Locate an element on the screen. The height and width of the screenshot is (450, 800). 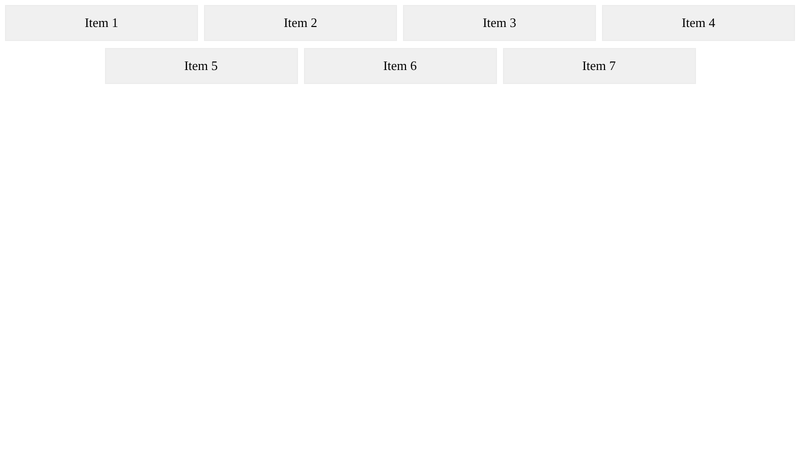
grid-item: Item 4 is located at coordinates (698, 23).